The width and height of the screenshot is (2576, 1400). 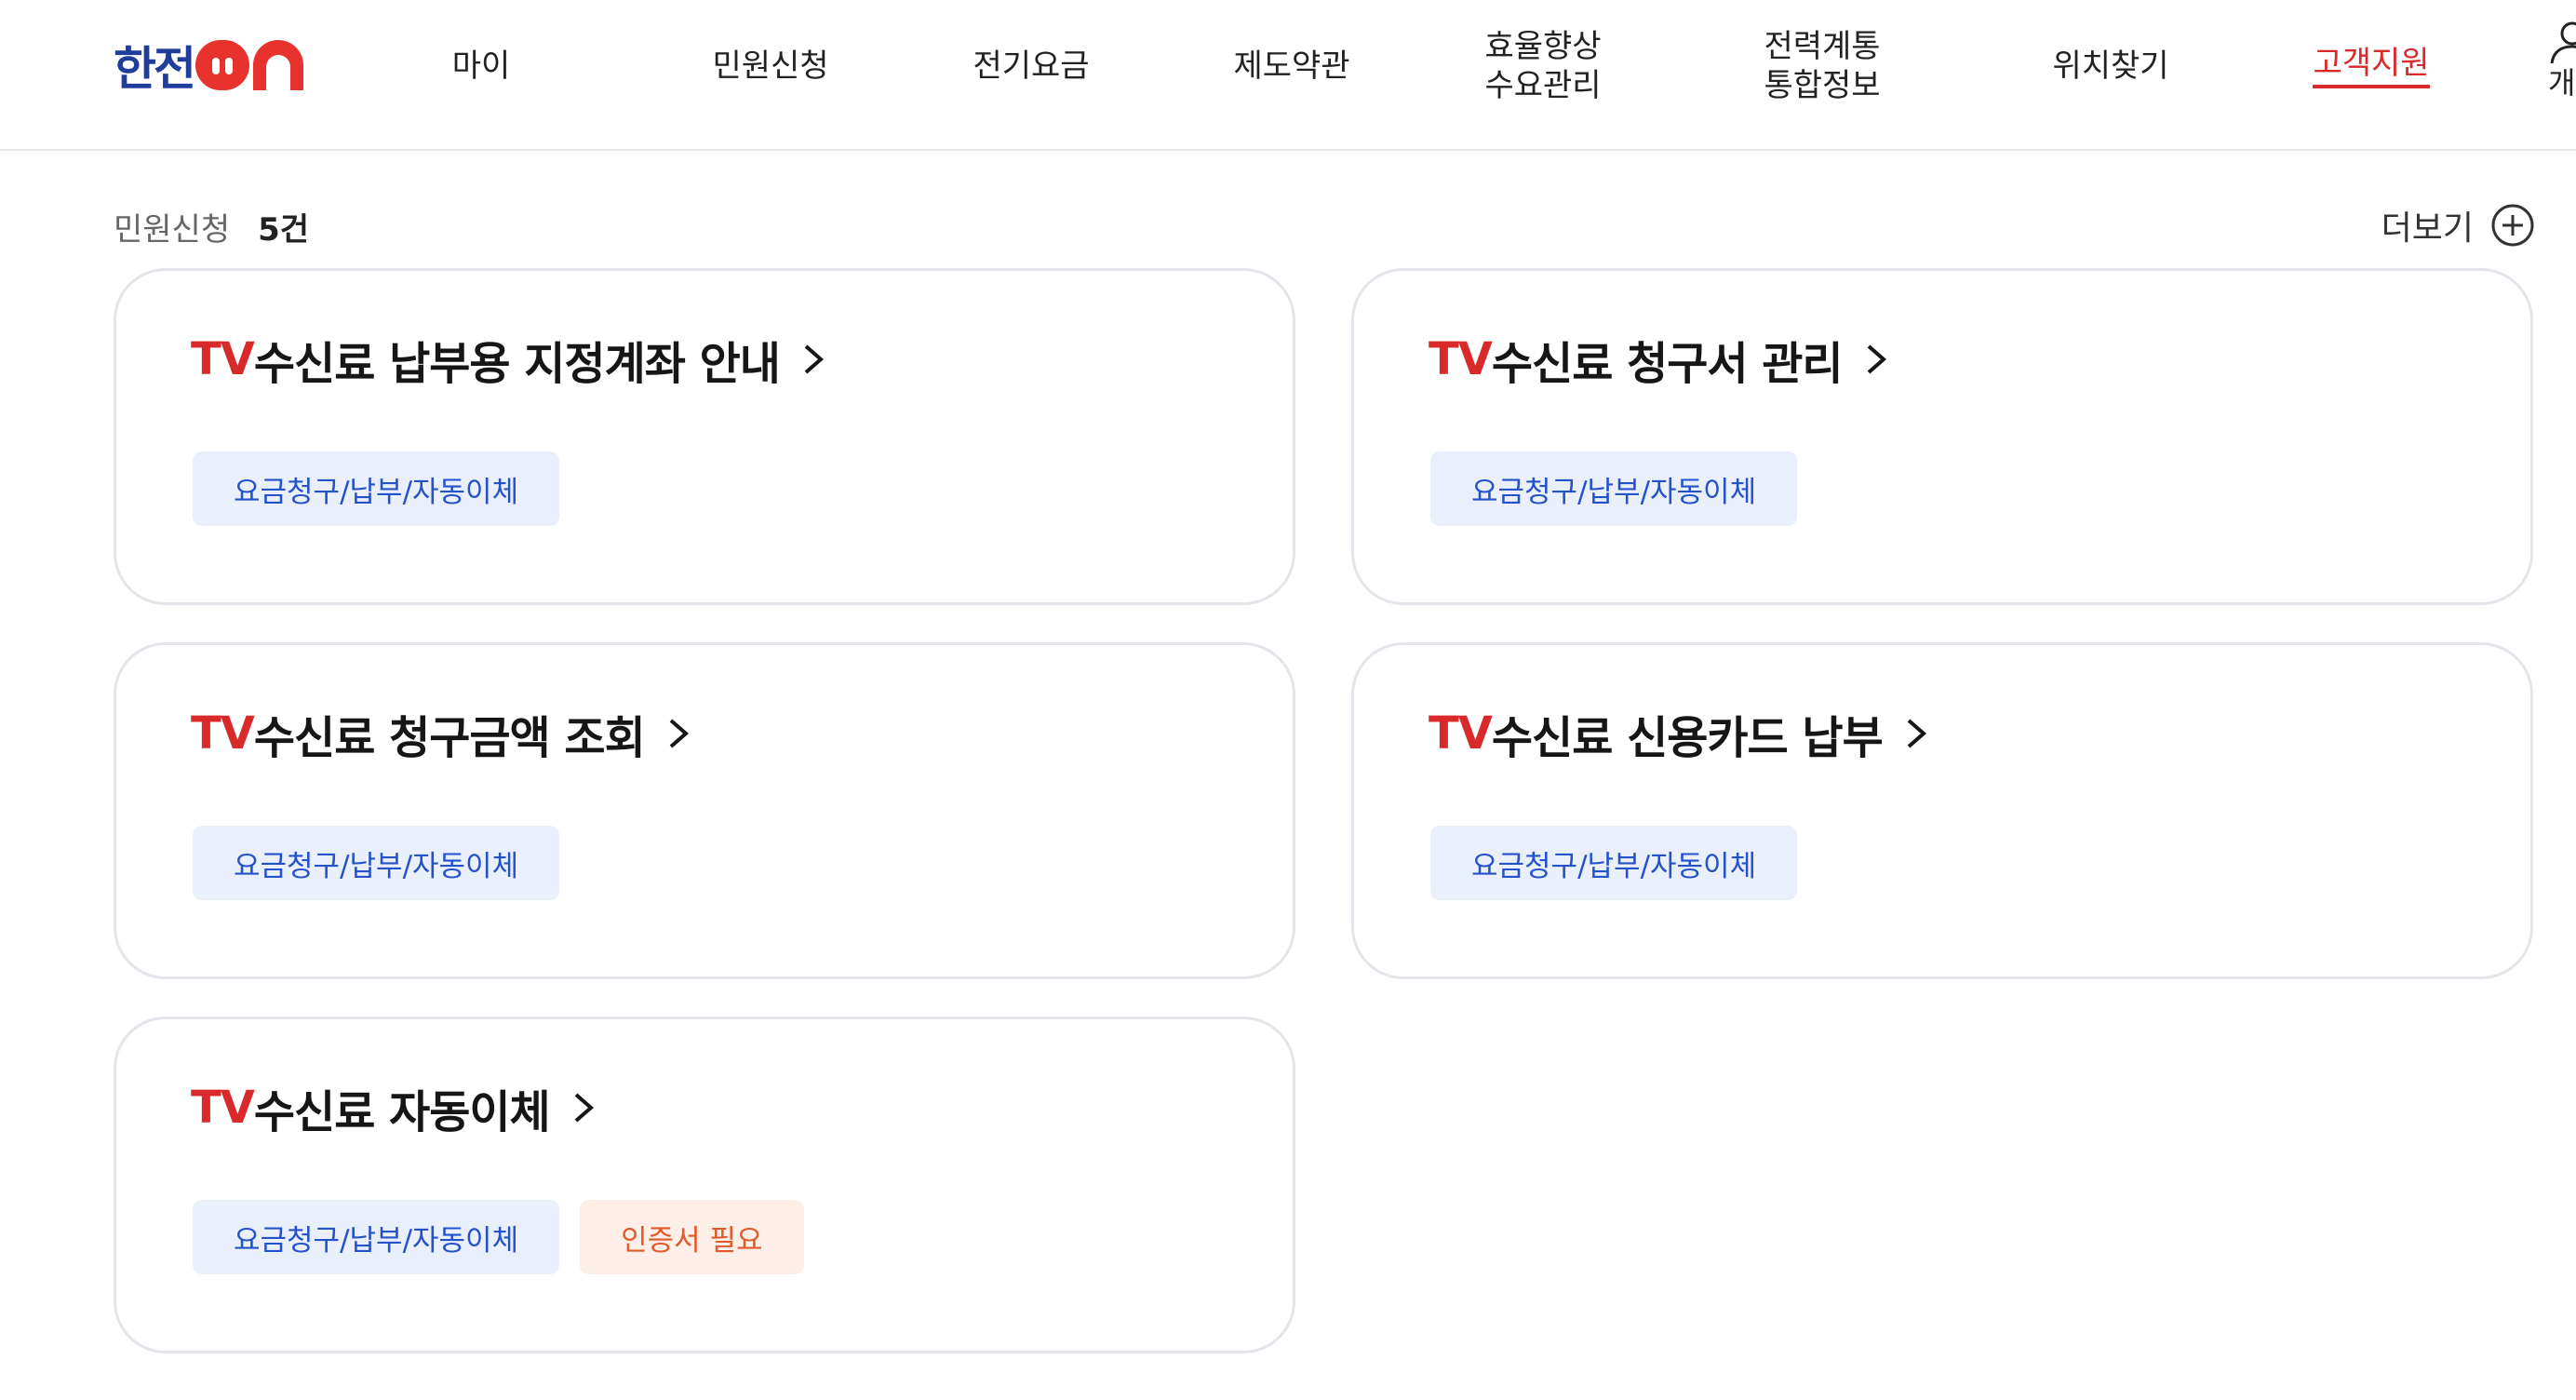 I want to click on card-title: TV 수신료 신용카드 납부, so click(x=1679, y=733).